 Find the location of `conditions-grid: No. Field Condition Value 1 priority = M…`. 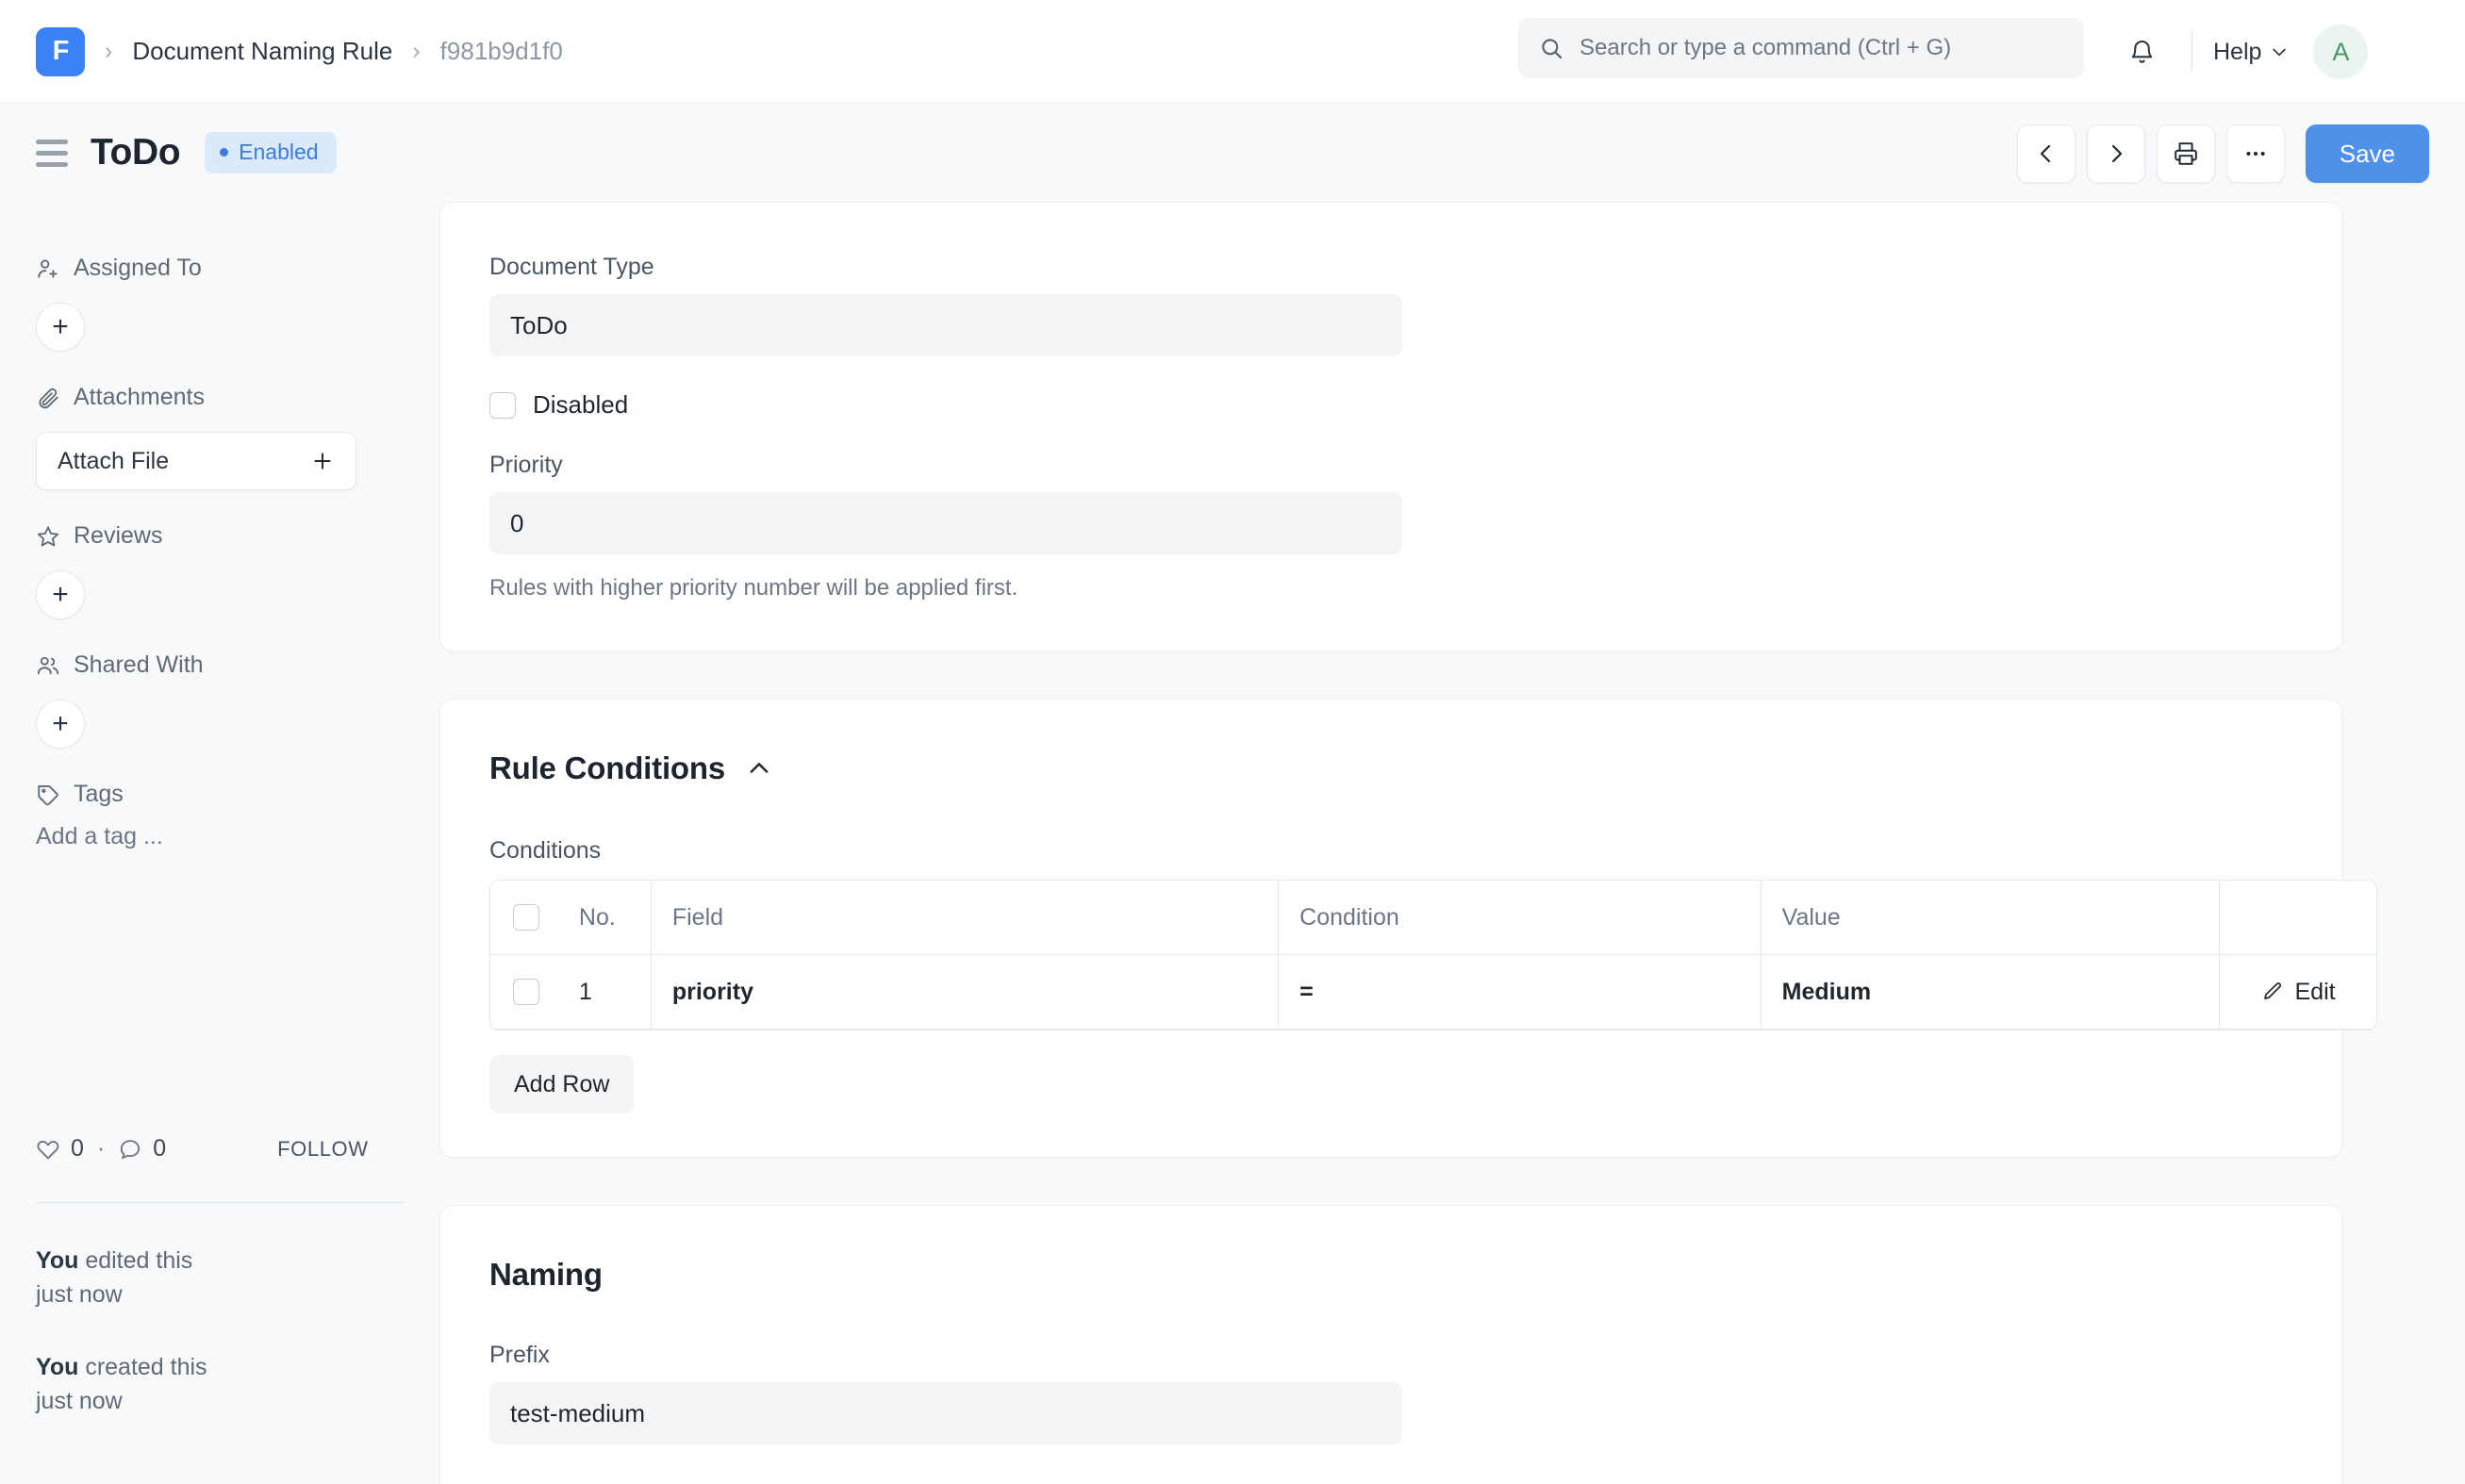

conditions-grid: No. Field Condition Value 1 priority = M… is located at coordinates (1433, 955).